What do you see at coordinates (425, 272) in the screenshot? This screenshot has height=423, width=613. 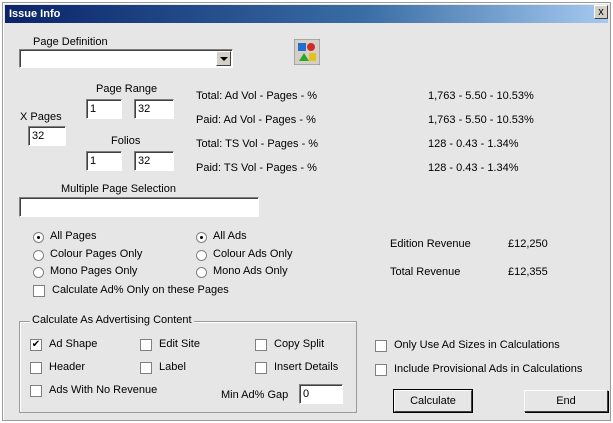 I see `total-revenue-label: Total Revenue` at bounding box center [425, 272].